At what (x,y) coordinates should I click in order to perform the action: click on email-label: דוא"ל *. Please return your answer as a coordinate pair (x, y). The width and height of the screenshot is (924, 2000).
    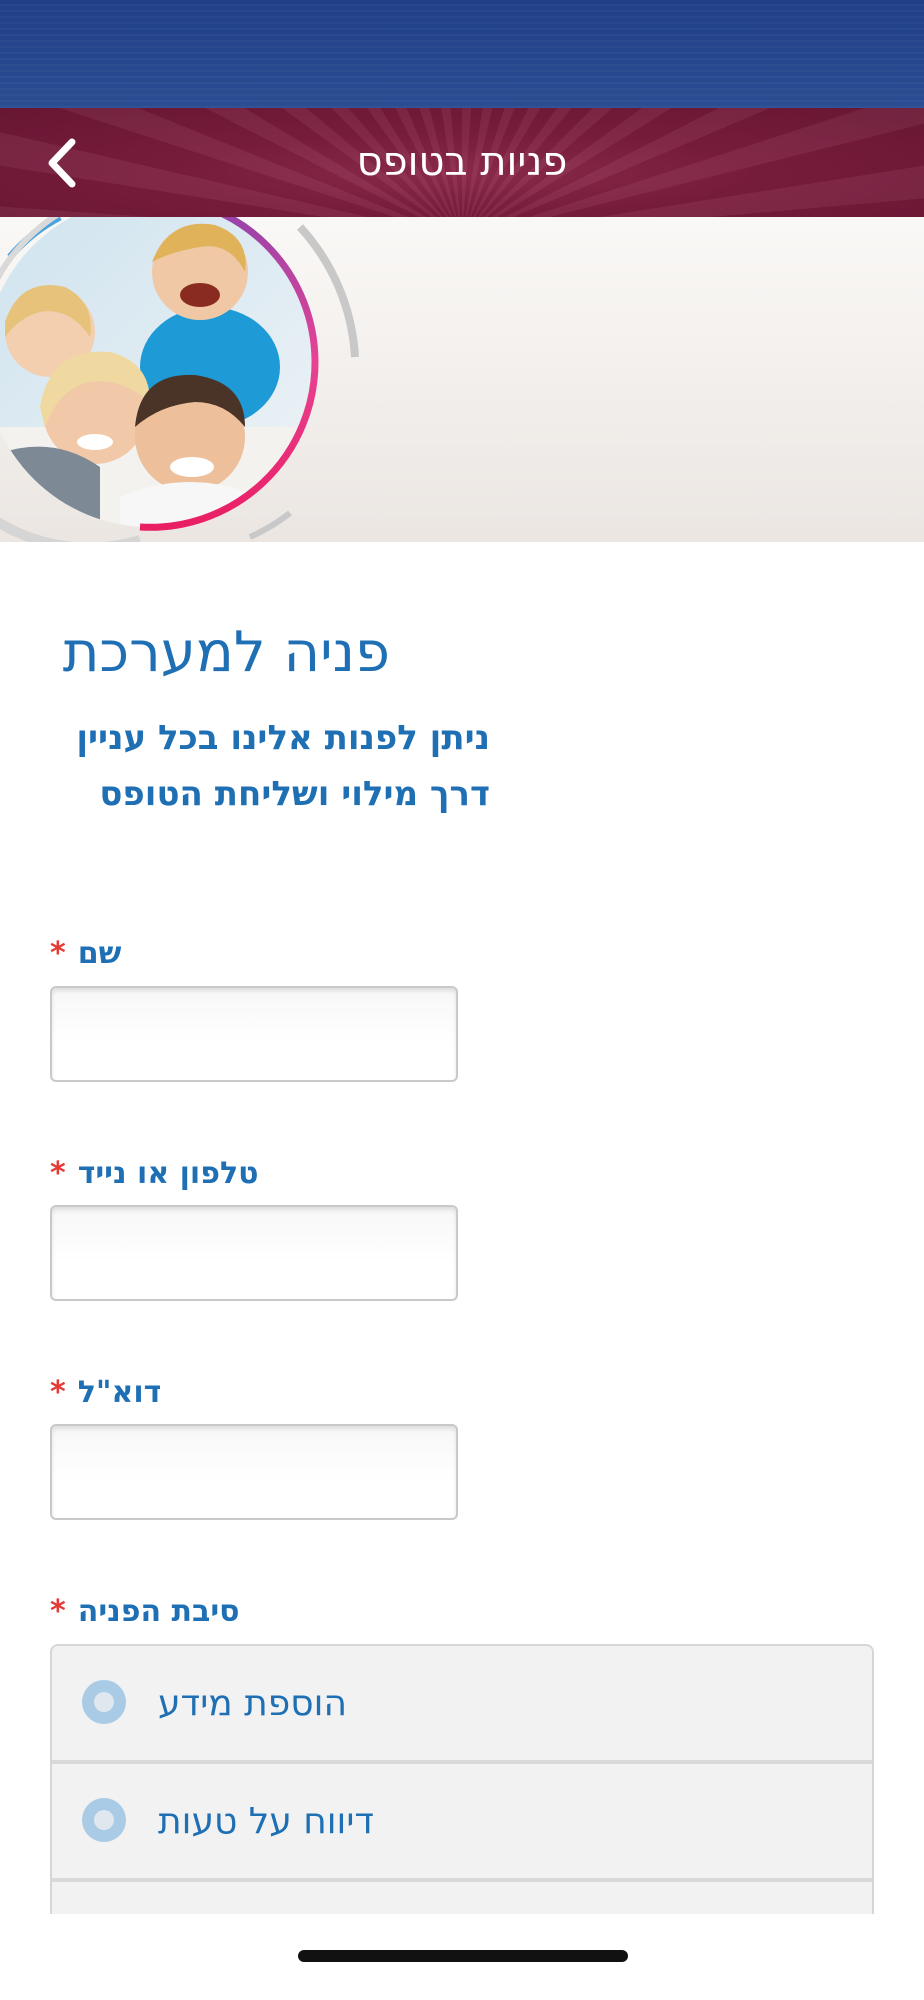
    Looking at the image, I should click on (105, 1393).